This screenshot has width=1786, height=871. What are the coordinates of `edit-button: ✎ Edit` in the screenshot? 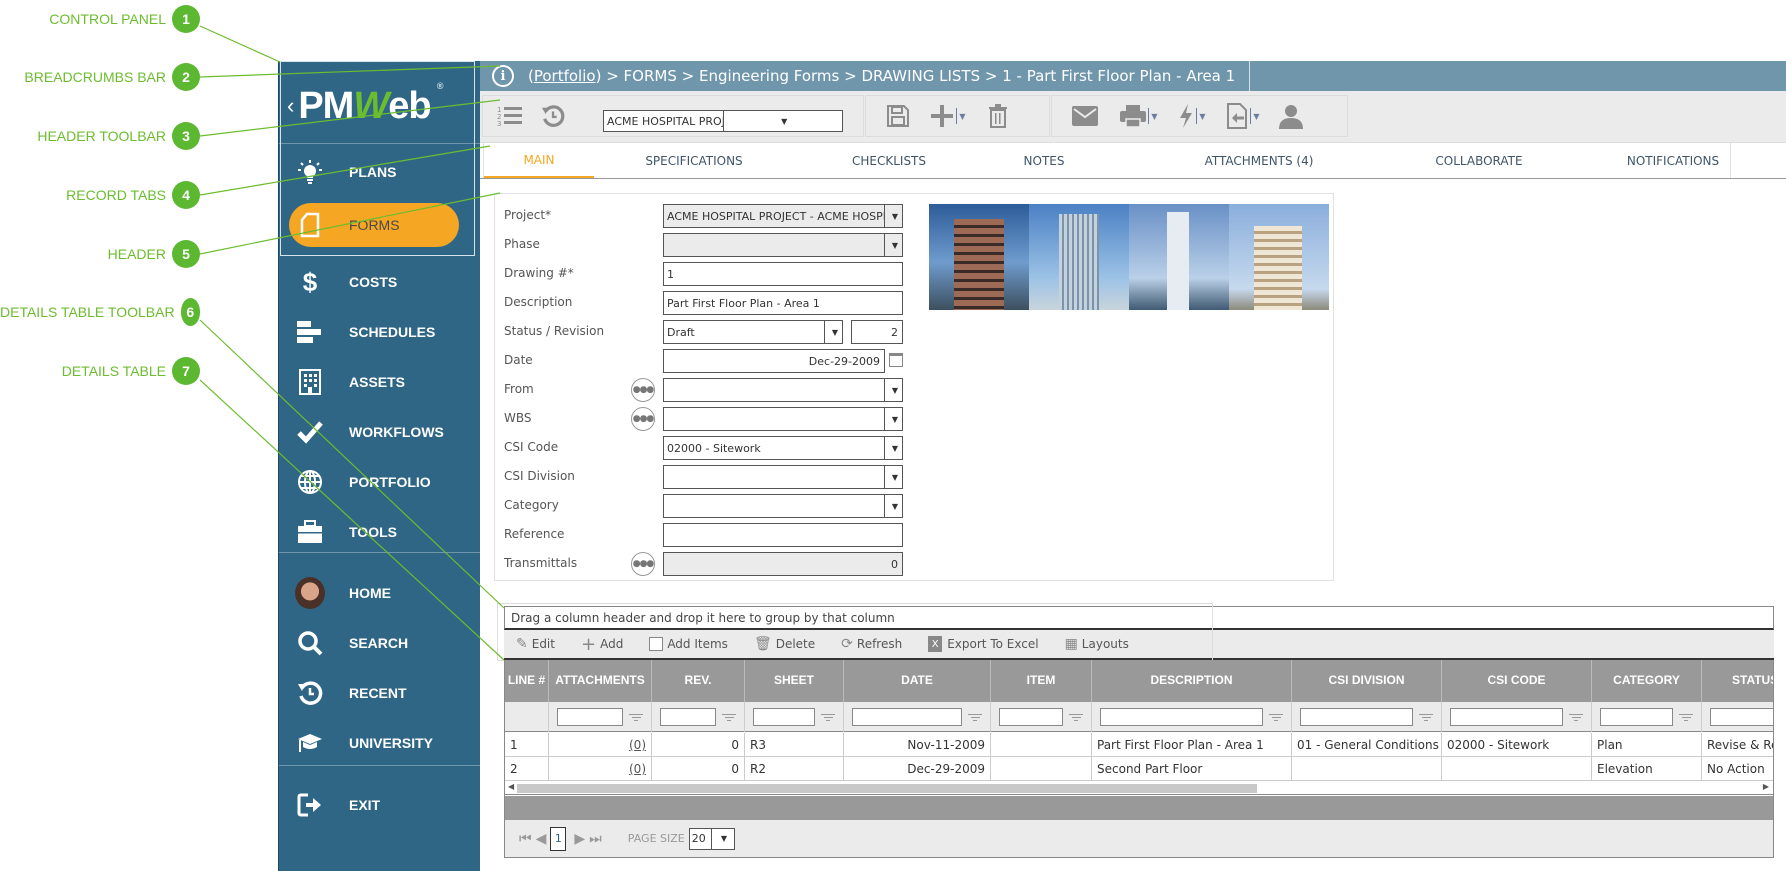 It's located at (535, 644).